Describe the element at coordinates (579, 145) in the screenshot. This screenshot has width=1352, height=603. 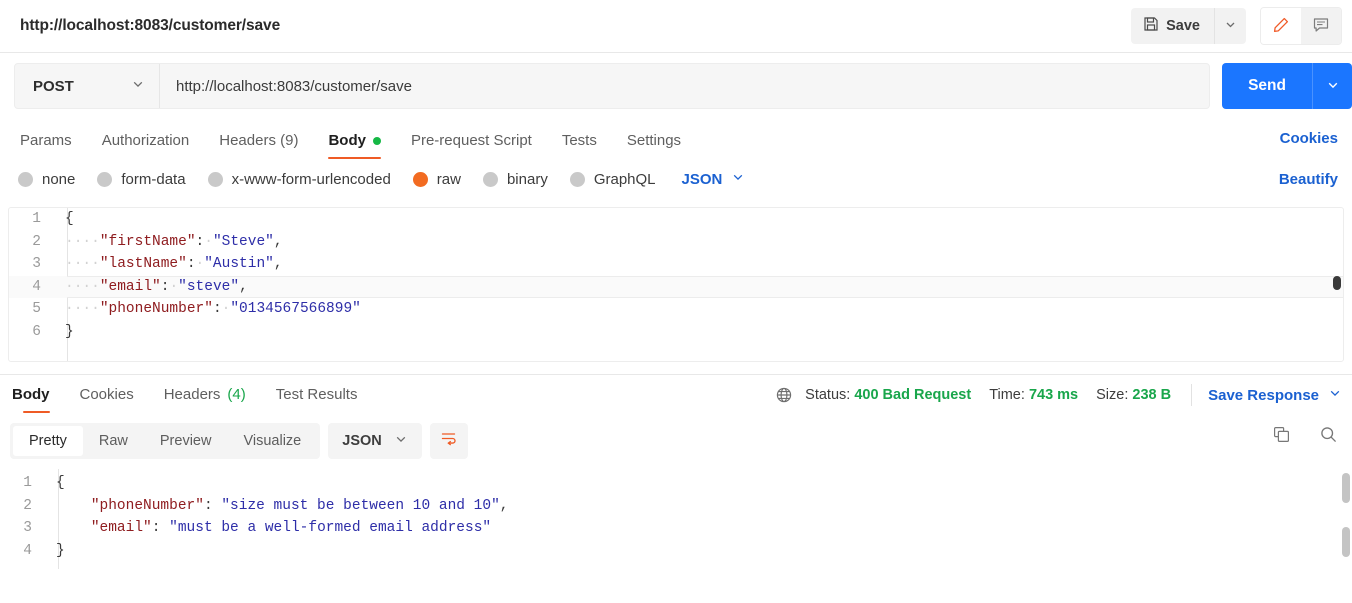
I see `tab-tests: Tests` at that location.